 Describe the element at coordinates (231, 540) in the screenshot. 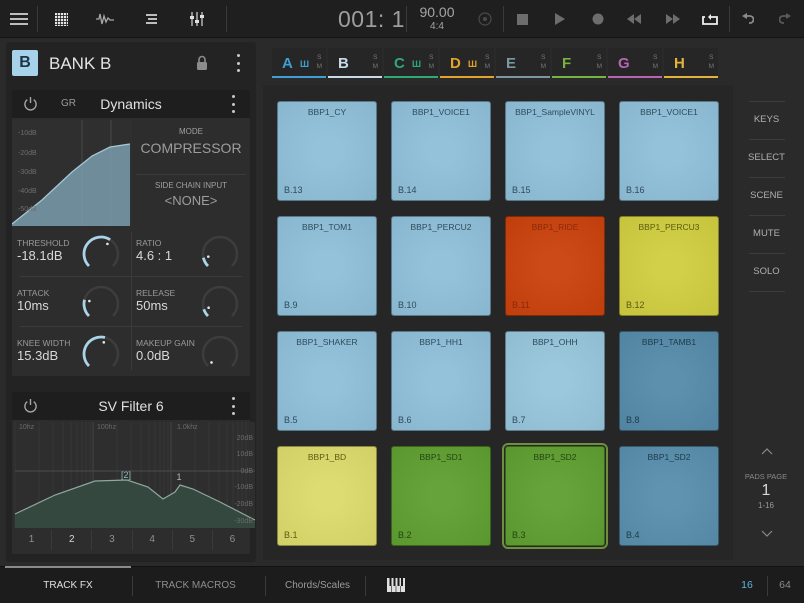

I see `filter-band-6: 6` at that location.